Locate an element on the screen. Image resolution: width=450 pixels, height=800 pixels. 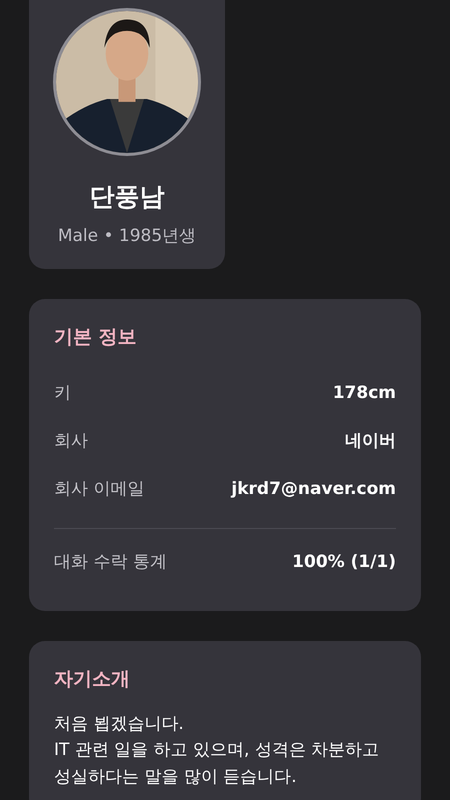
field-label: 회사 이메일 is located at coordinates (99, 489).